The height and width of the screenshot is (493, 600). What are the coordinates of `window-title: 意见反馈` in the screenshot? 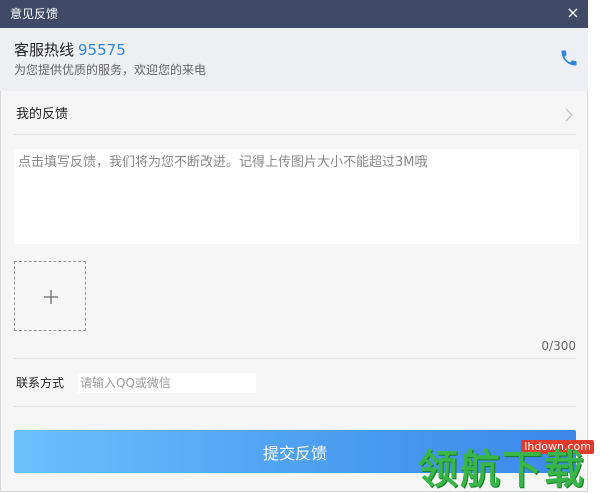 It's located at (34, 14).